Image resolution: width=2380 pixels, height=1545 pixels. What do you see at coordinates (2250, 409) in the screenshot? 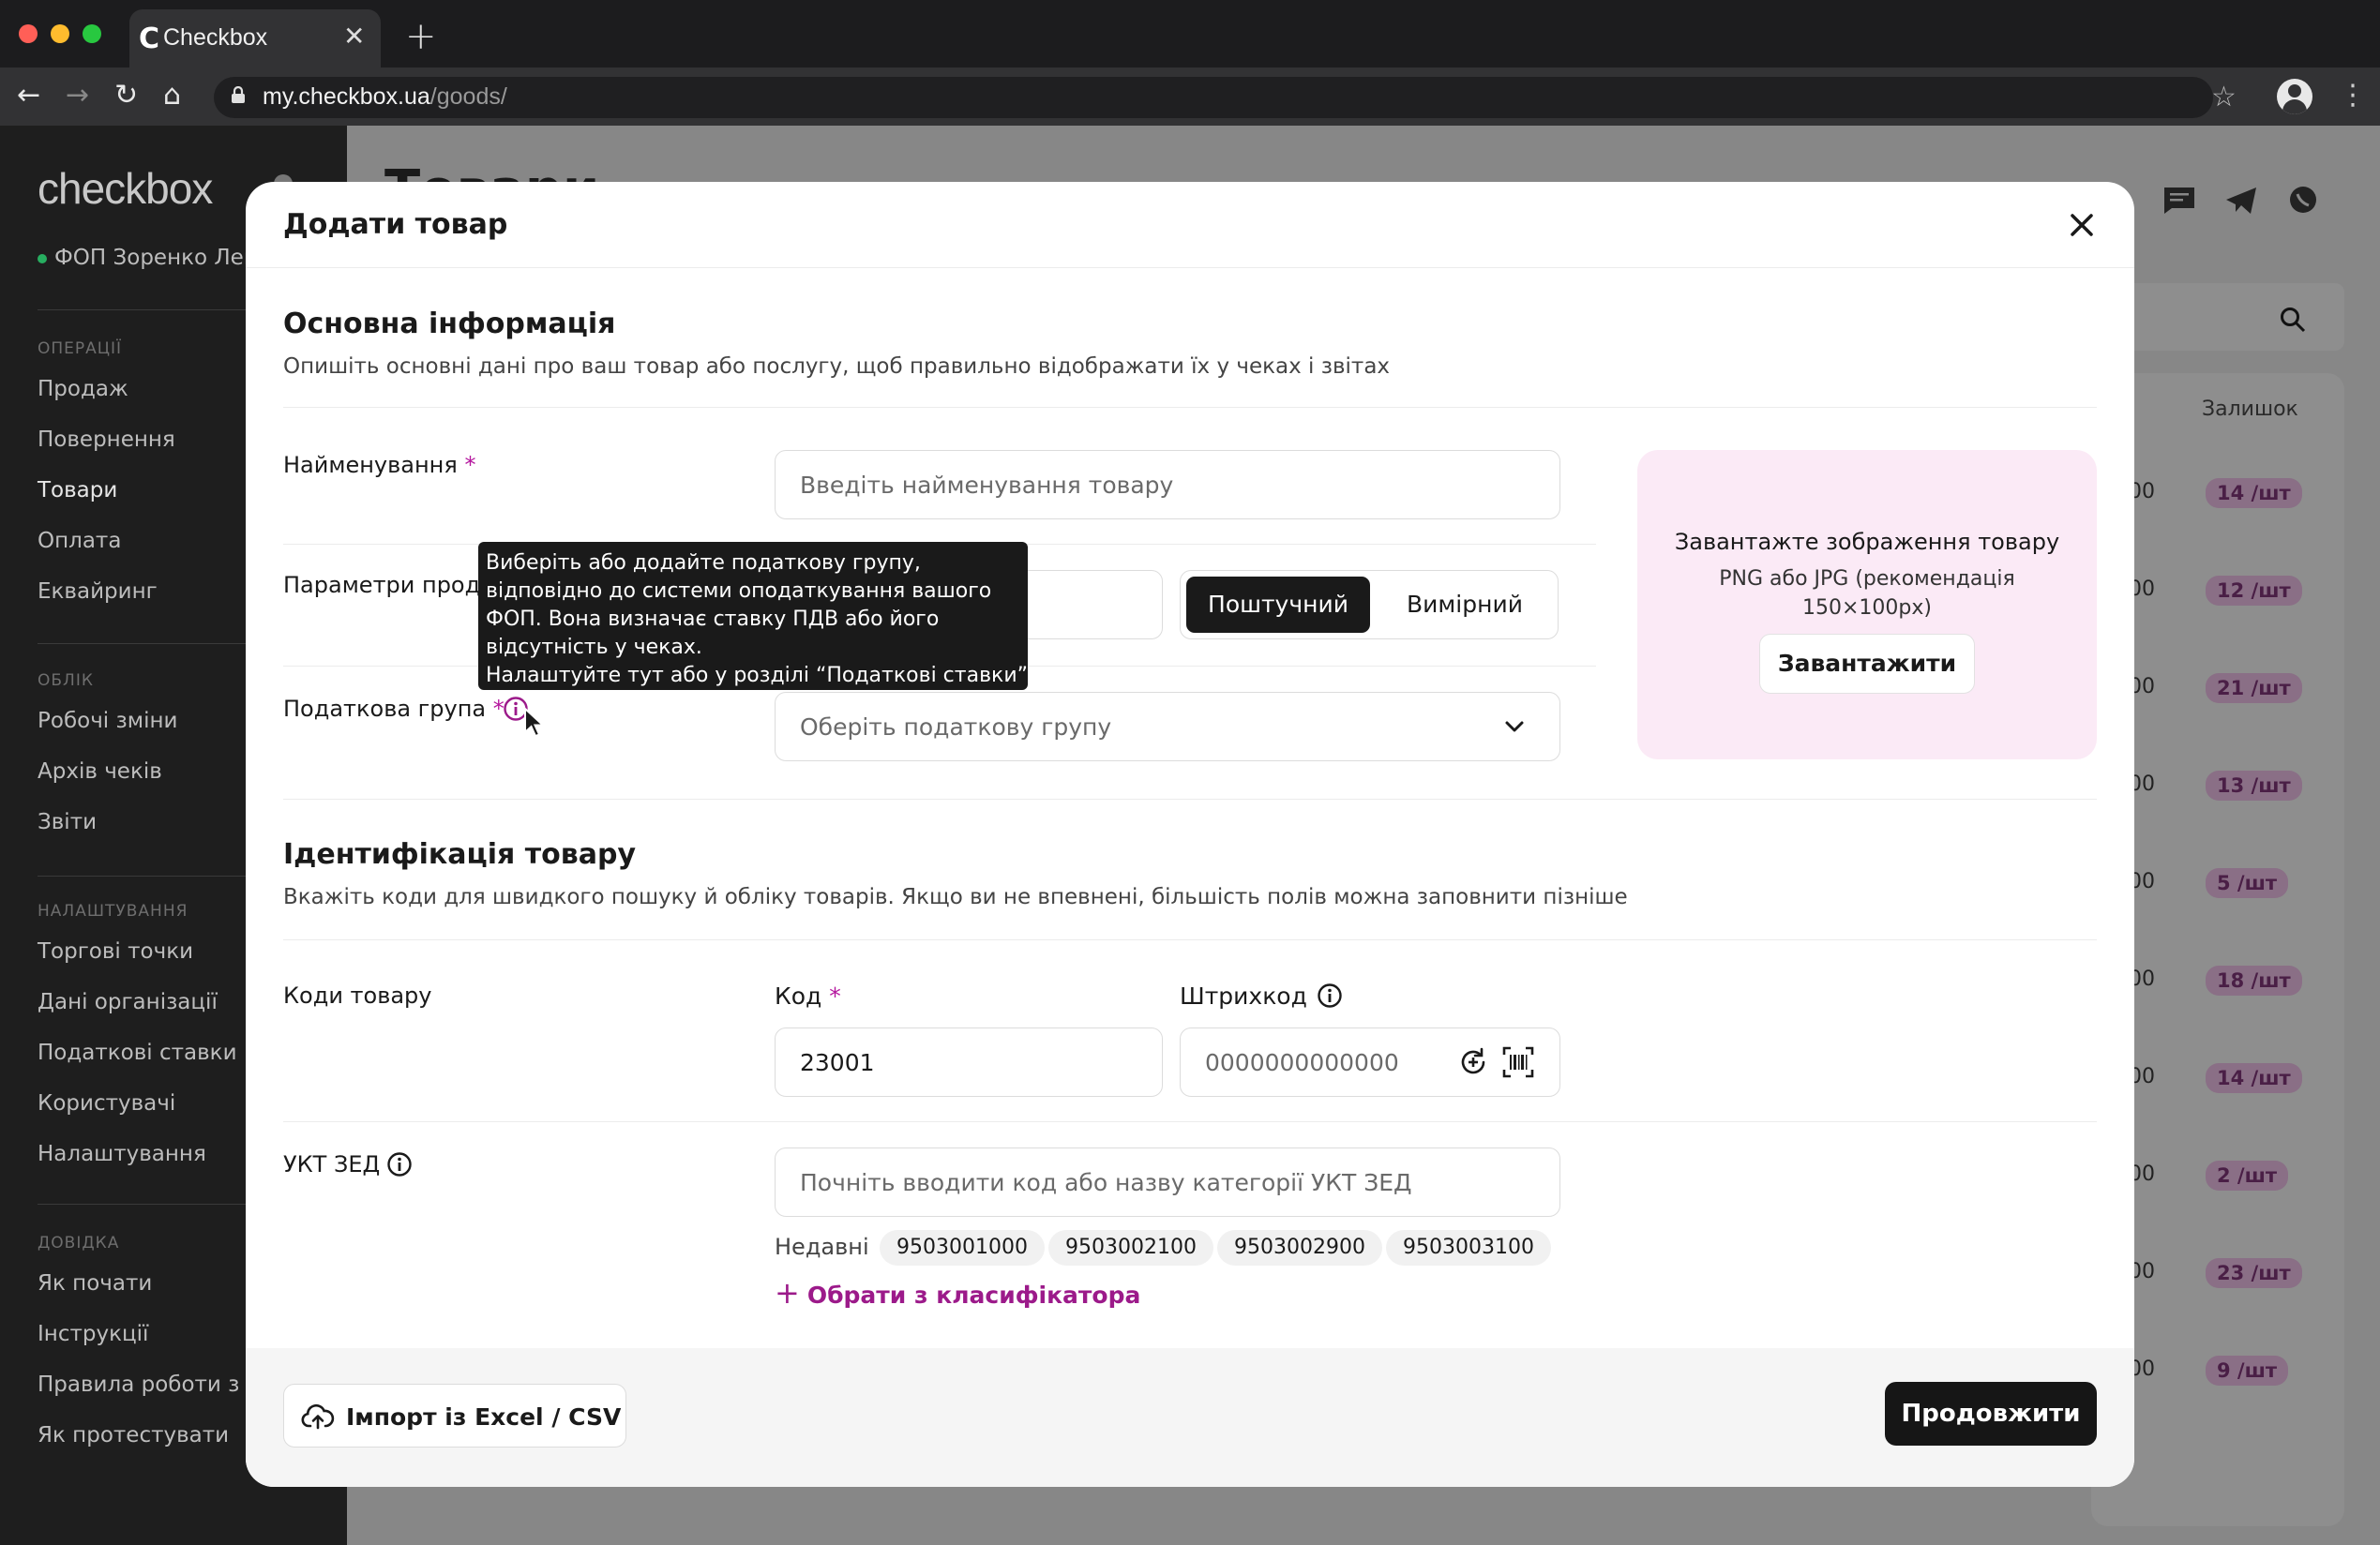
I see `column-header-stock: Залишок` at bounding box center [2250, 409].